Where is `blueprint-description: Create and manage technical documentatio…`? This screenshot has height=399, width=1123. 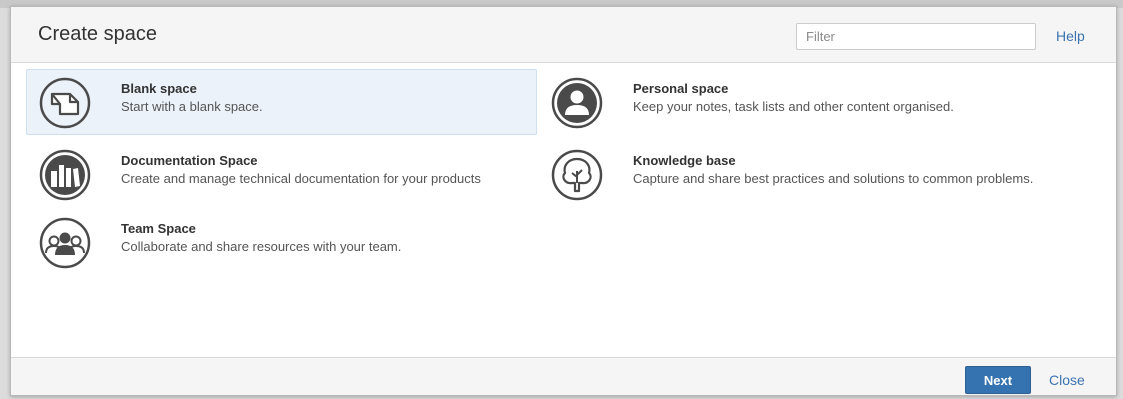
blueprint-description: Create and manage technical documentatio… is located at coordinates (301, 178).